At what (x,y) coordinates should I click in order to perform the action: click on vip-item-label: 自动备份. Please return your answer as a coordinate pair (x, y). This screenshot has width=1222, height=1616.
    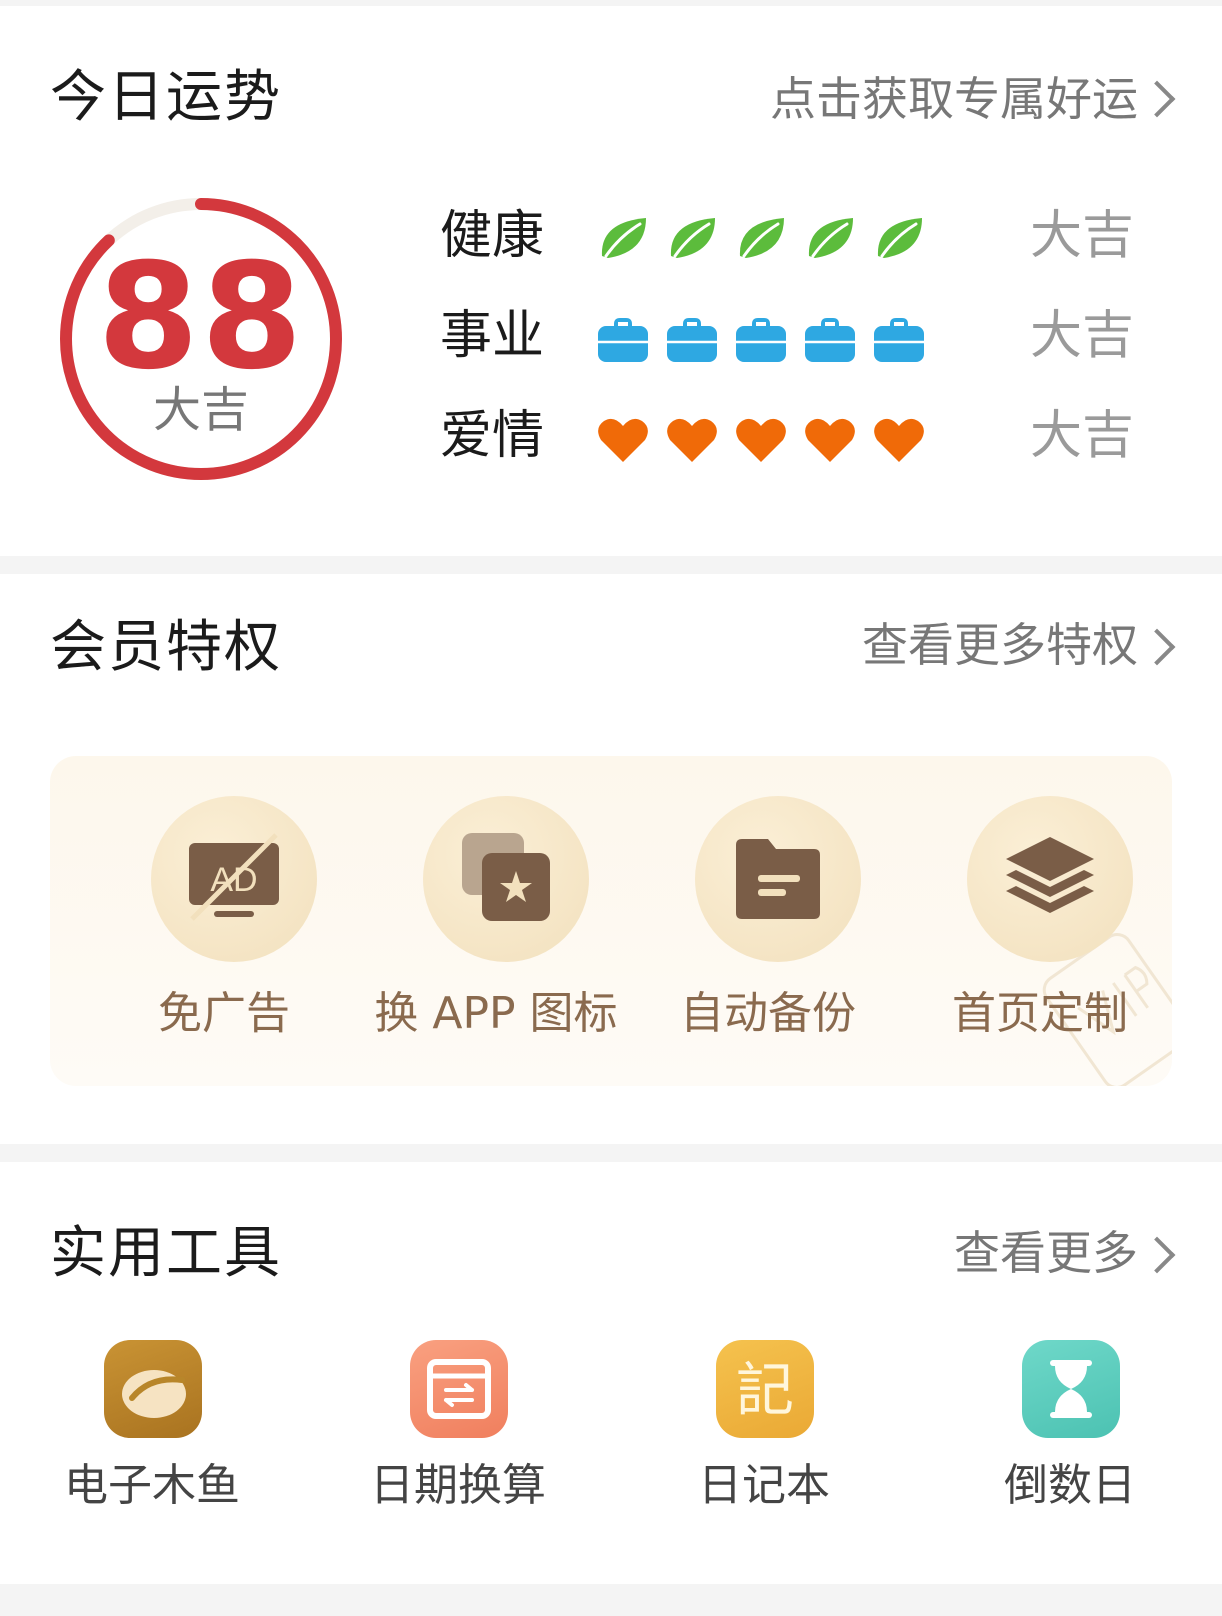
    Looking at the image, I should click on (768, 1013).